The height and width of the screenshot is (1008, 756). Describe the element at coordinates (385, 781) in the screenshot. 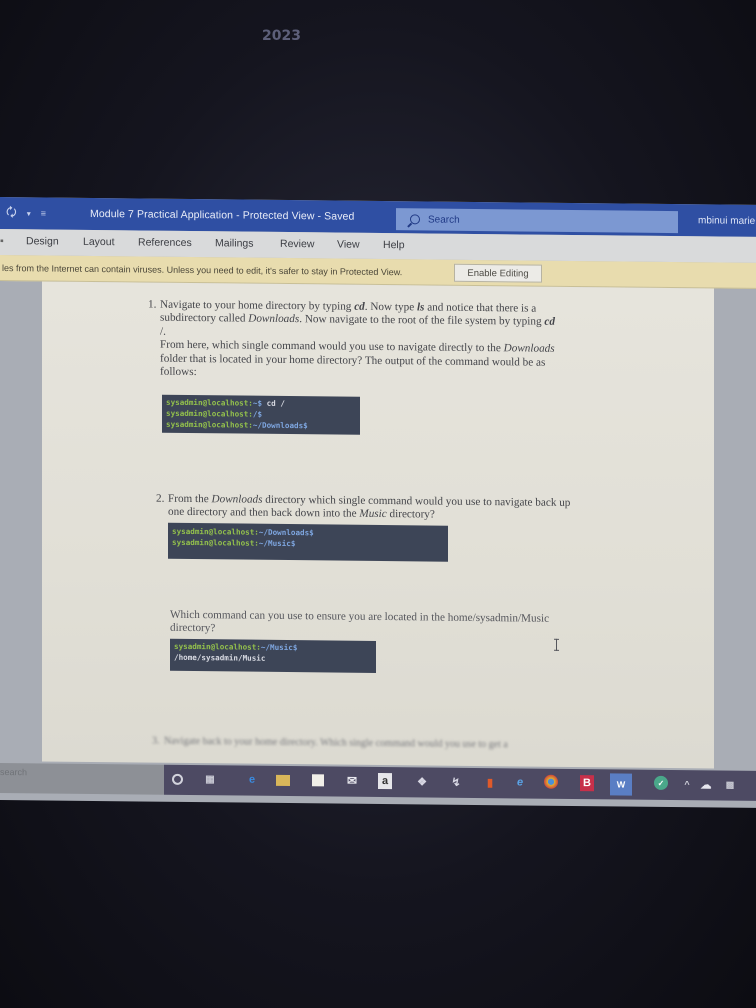

I see `amazon-icon: a` at that location.